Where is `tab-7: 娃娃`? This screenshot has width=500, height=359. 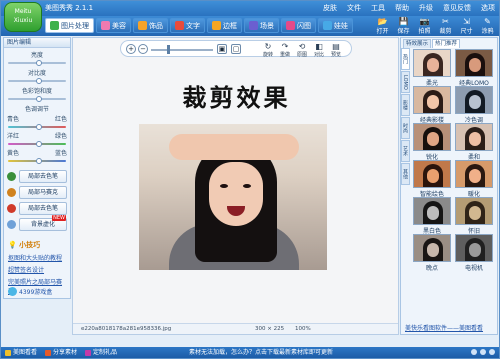
tab-7: 娃娃 is located at coordinates (335, 25).